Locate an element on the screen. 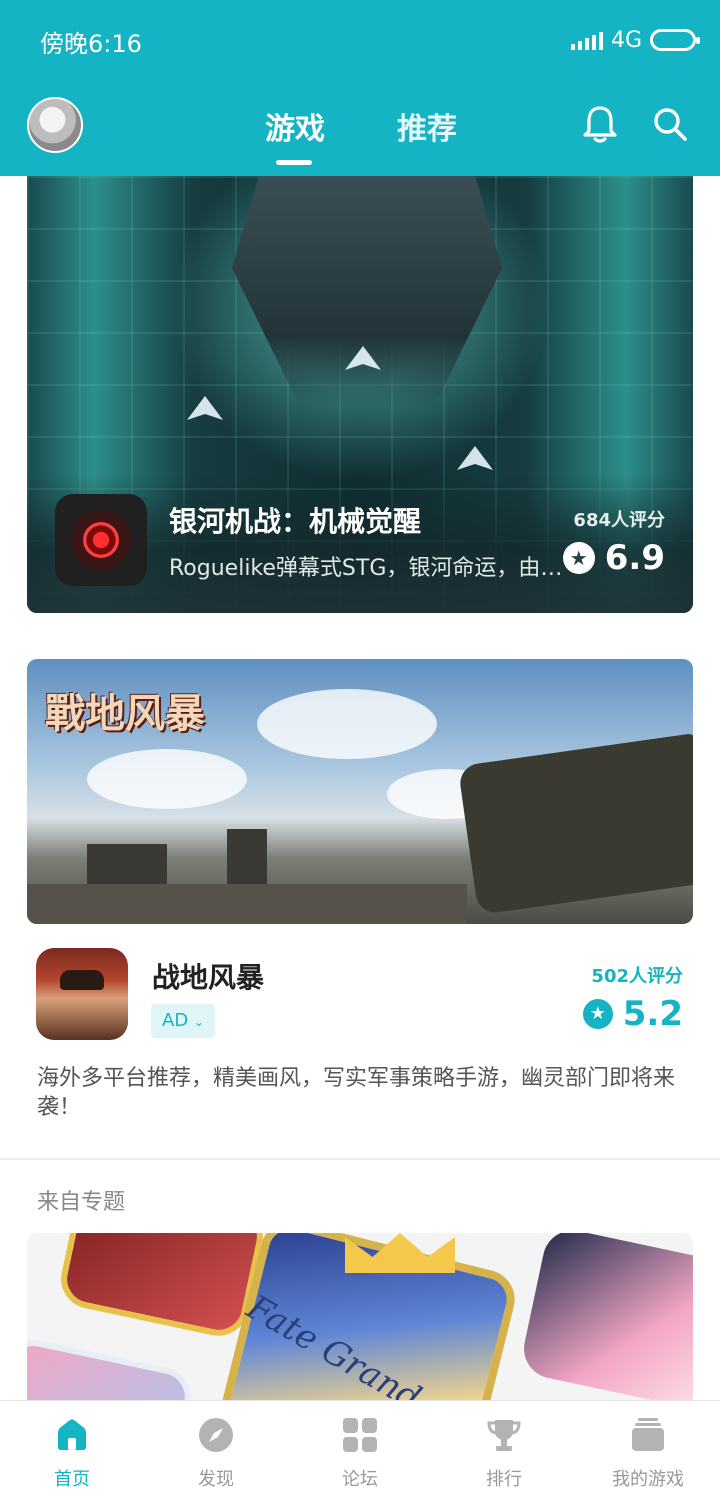 This screenshot has width=720, height=1499. topic-banner: Fate Grand is located at coordinates (360, 1316).